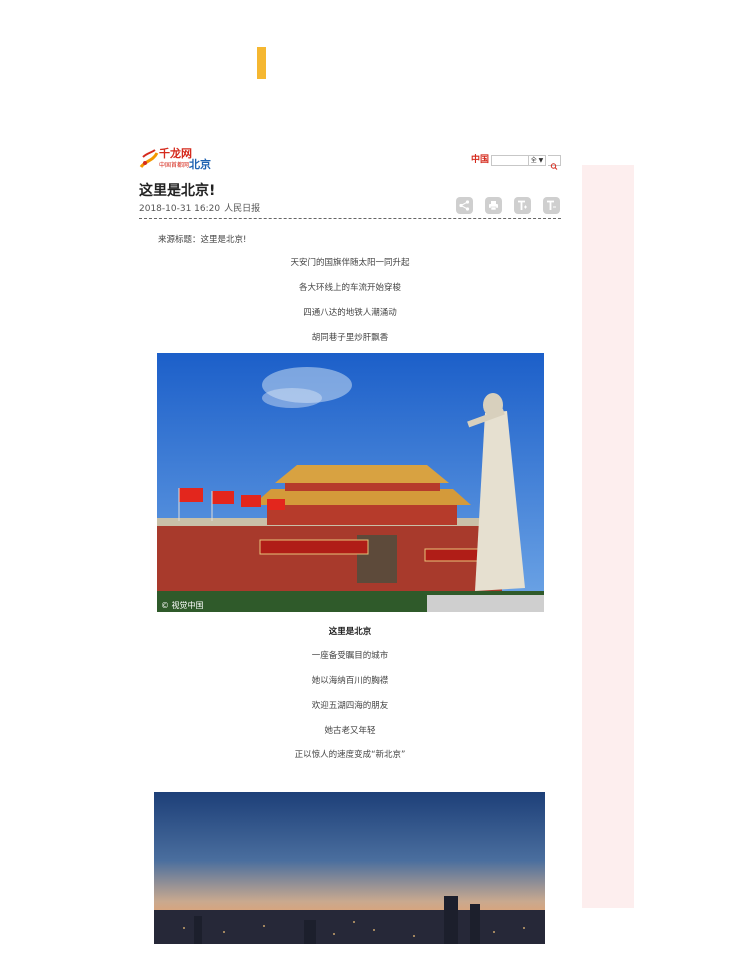 The image size is (750, 963). Describe the element at coordinates (202, 240) in the screenshot. I see `source-title-line: 来源标题：这里是北京!` at that location.